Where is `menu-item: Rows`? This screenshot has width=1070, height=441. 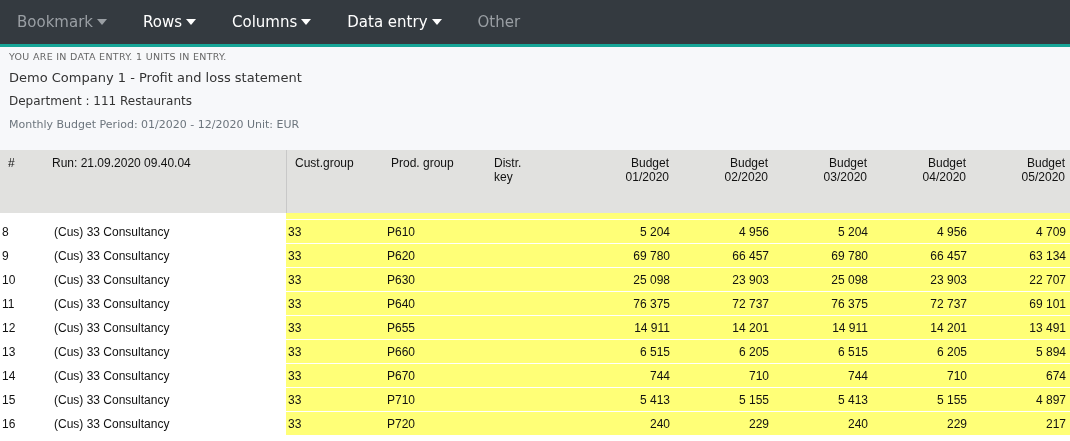 menu-item: Rows is located at coordinates (169, 22).